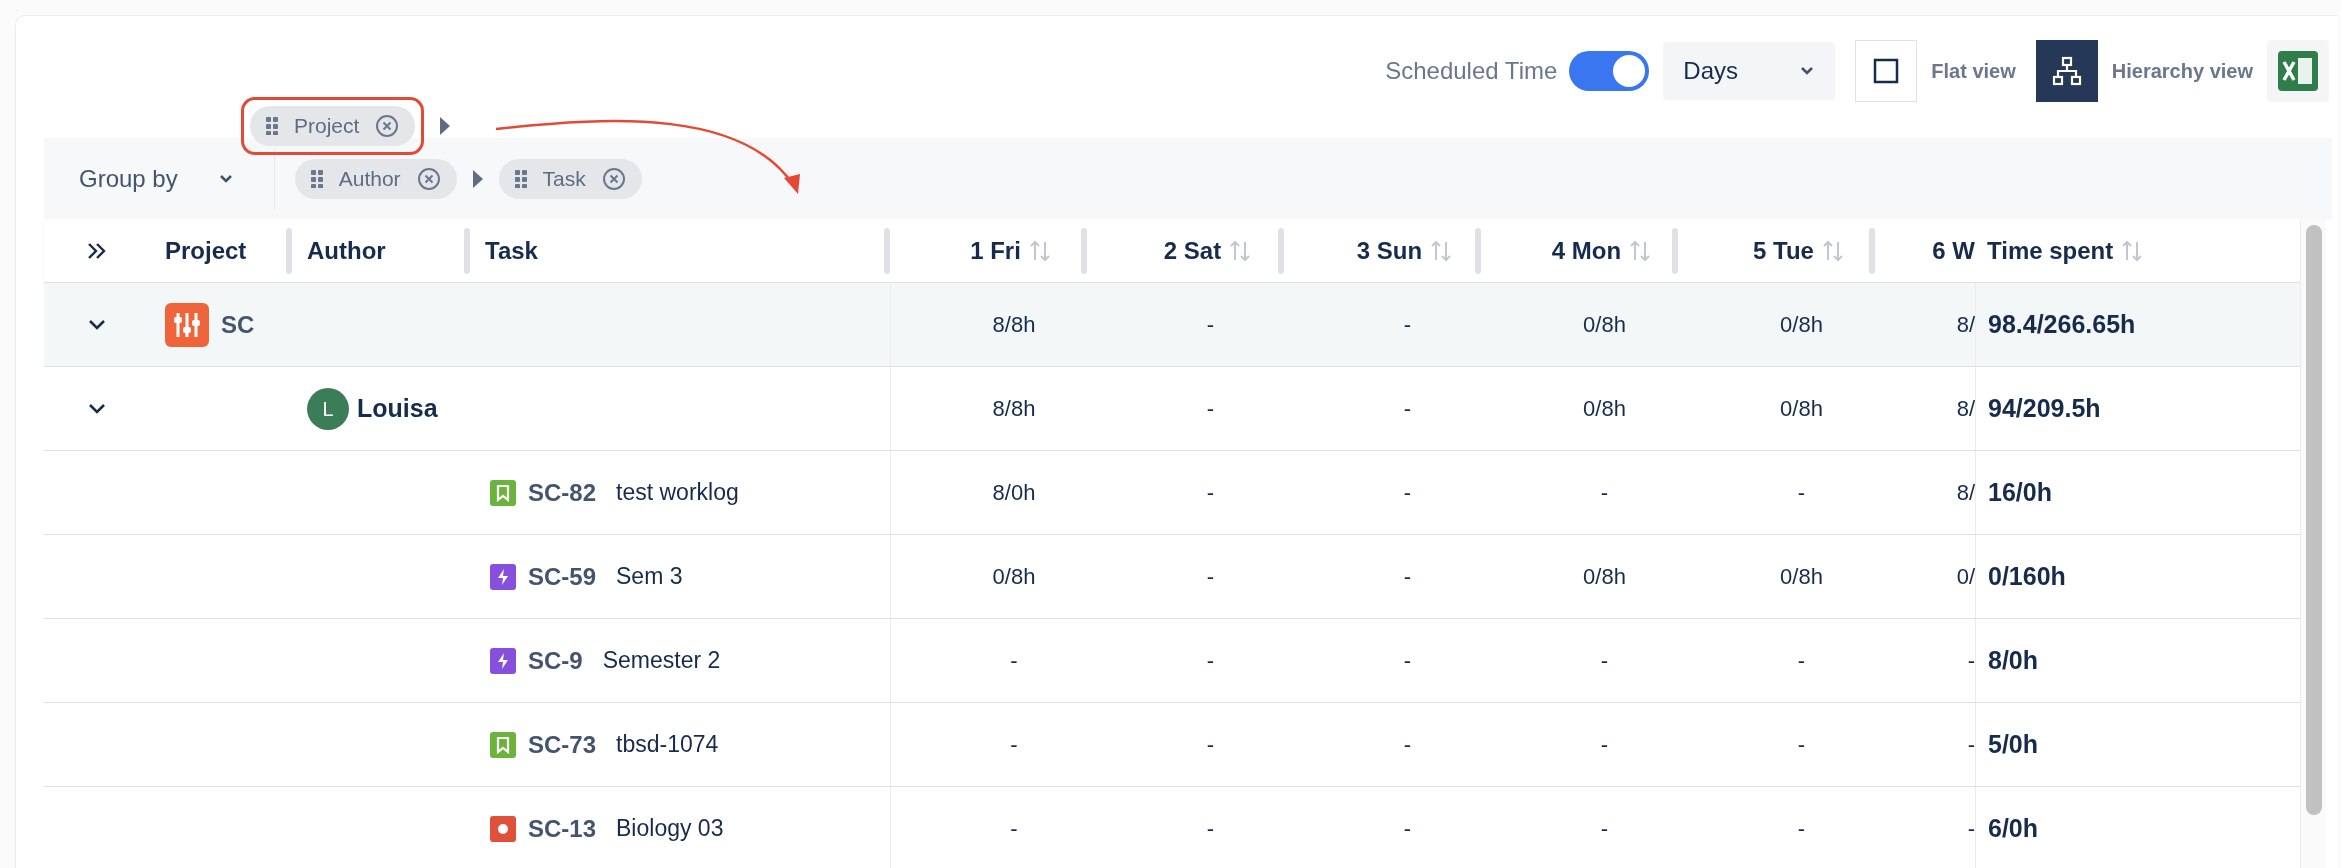 This screenshot has height=868, width=2341. I want to click on total-cell-text: 5/0h, so click(2013, 744).